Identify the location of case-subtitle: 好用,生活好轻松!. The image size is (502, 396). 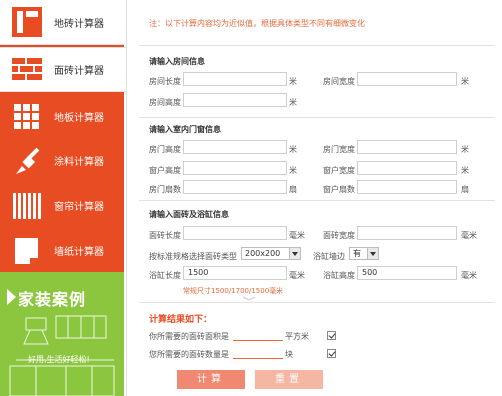
(59, 359).